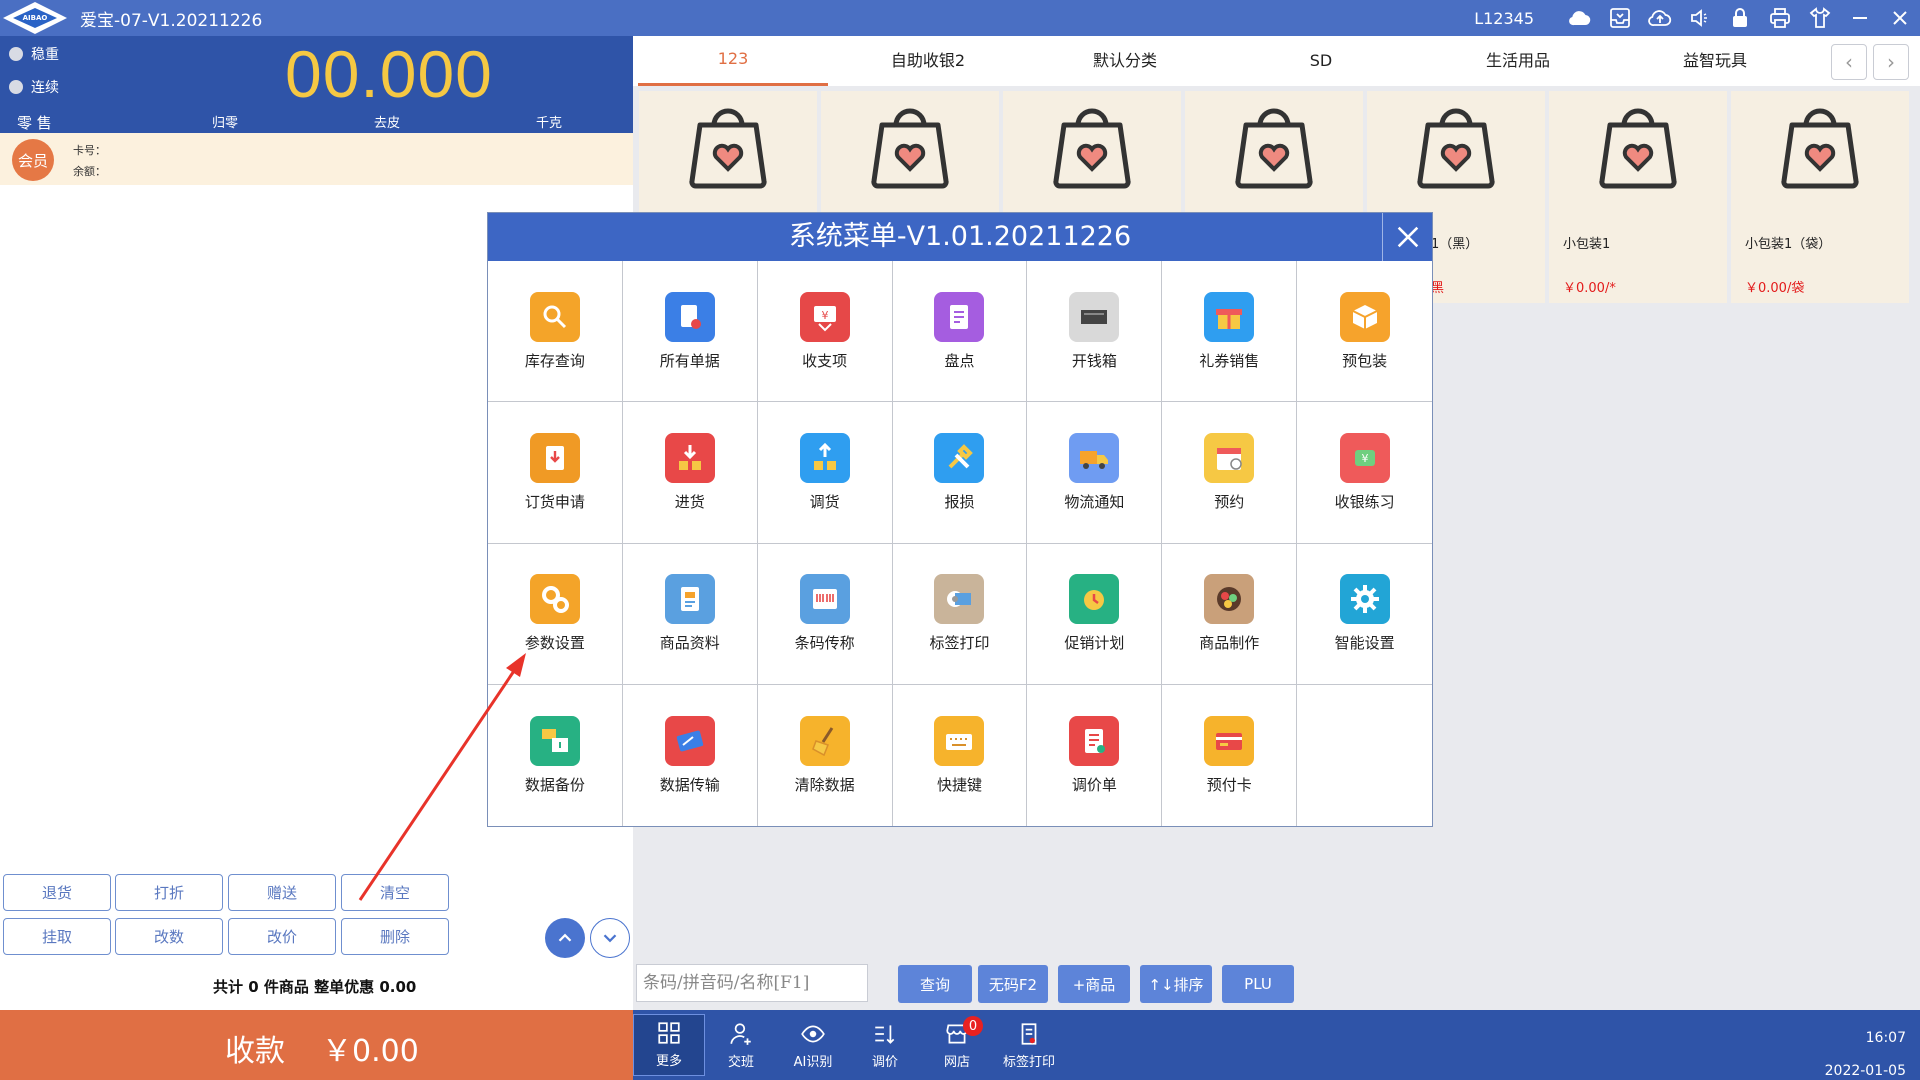 The image size is (1920, 1080). Describe the element at coordinates (1900, 18) in the screenshot. I see `close-icon` at that location.